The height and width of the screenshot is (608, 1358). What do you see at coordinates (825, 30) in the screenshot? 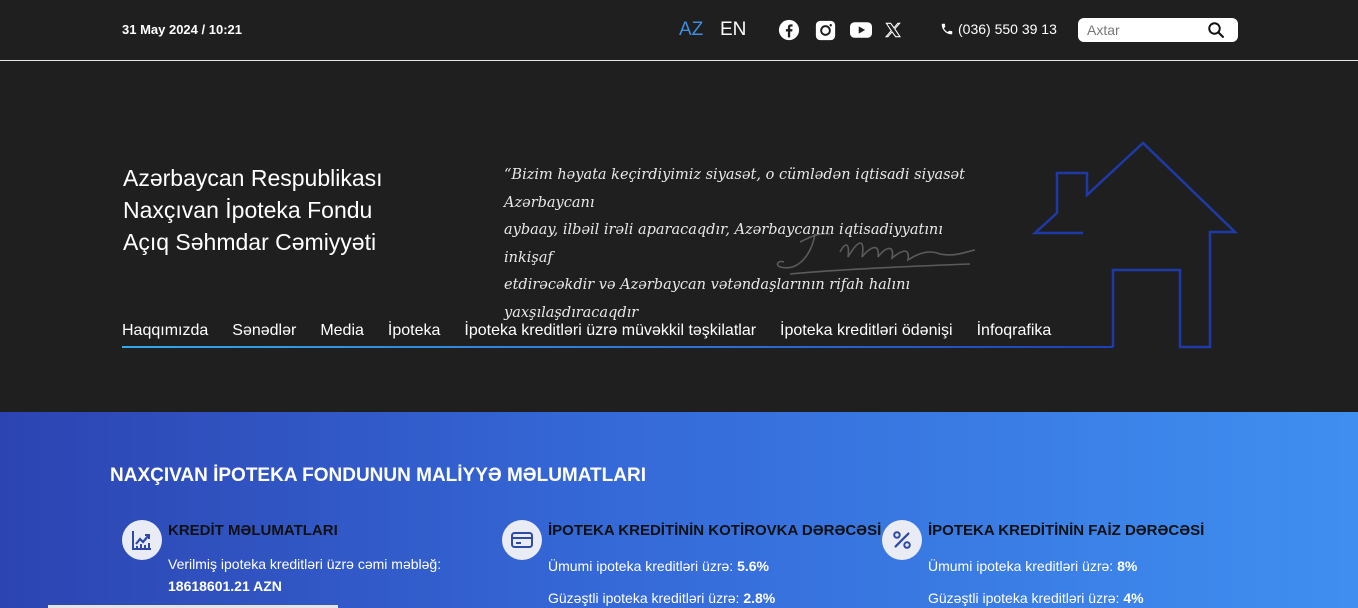
I see `instagram-icon` at bounding box center [825, 30].